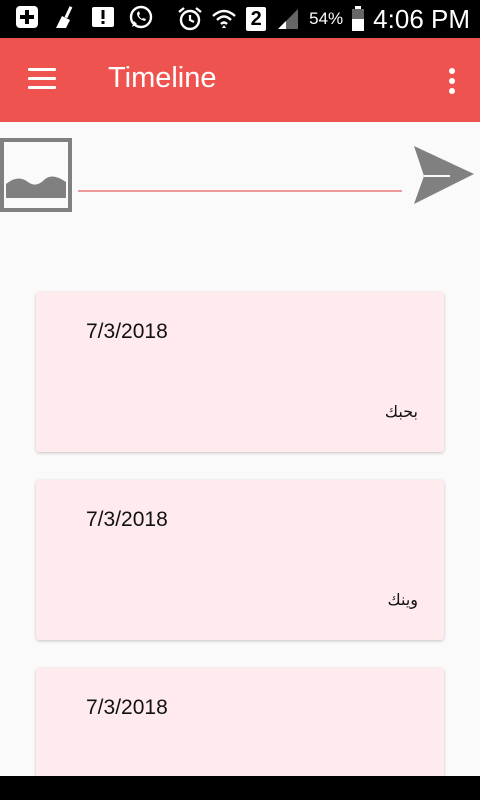  I want to click on wifi-icon, so click(224, 19).